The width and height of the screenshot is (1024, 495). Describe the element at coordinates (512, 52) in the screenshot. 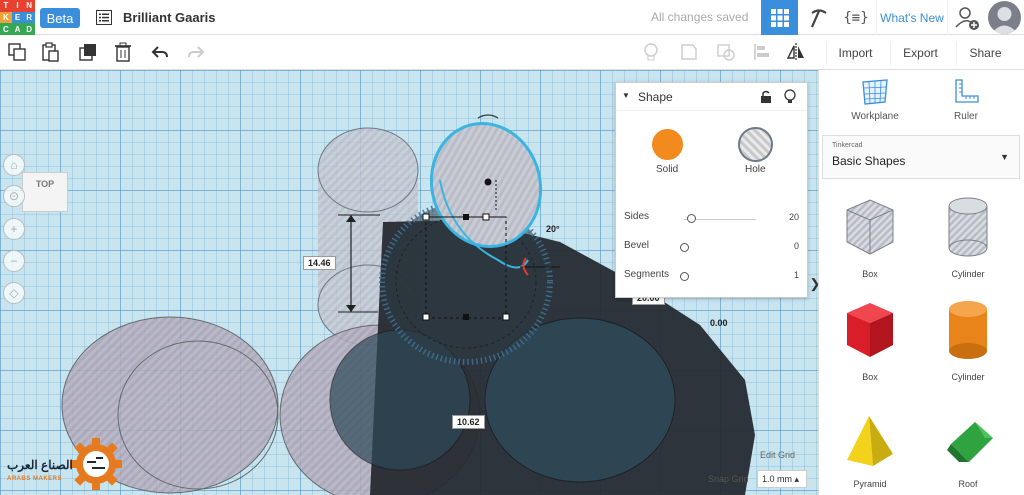

I see `edit-toolbar: Import Export Share` at that location.